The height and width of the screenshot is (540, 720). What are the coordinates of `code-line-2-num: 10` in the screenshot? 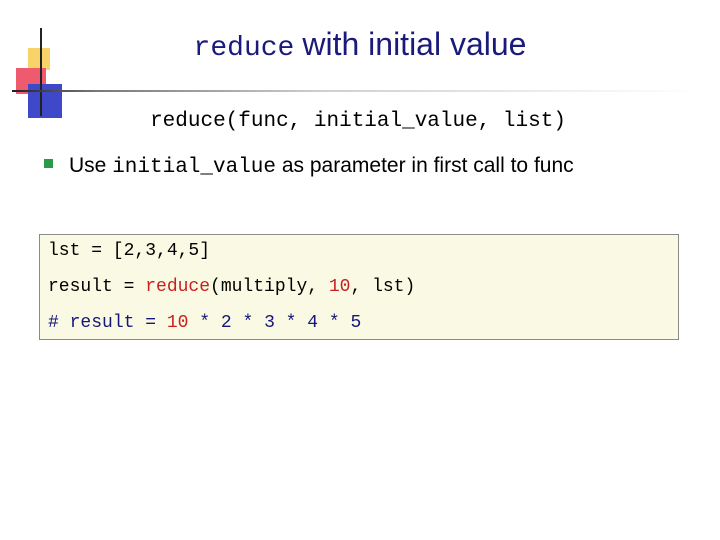 It's located at (339, 287).